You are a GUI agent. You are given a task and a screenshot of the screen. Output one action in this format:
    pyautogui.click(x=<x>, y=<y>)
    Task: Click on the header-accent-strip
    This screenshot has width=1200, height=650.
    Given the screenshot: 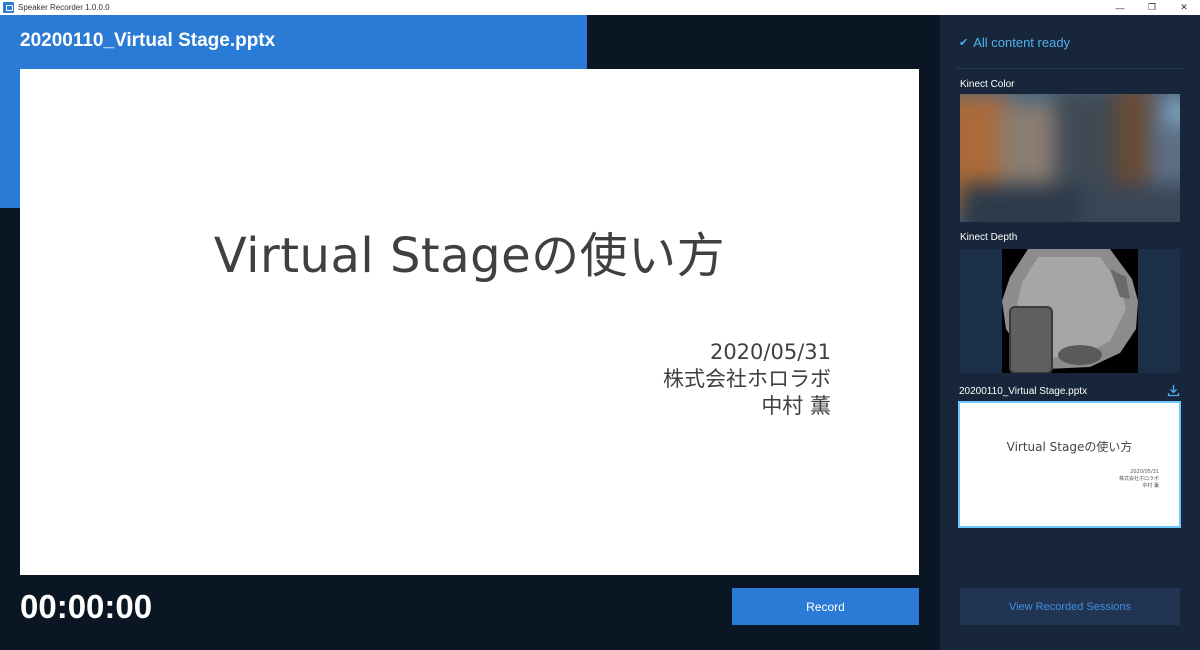 What is the action you would take?
    pyautogui.click(x=10, y=138)
    